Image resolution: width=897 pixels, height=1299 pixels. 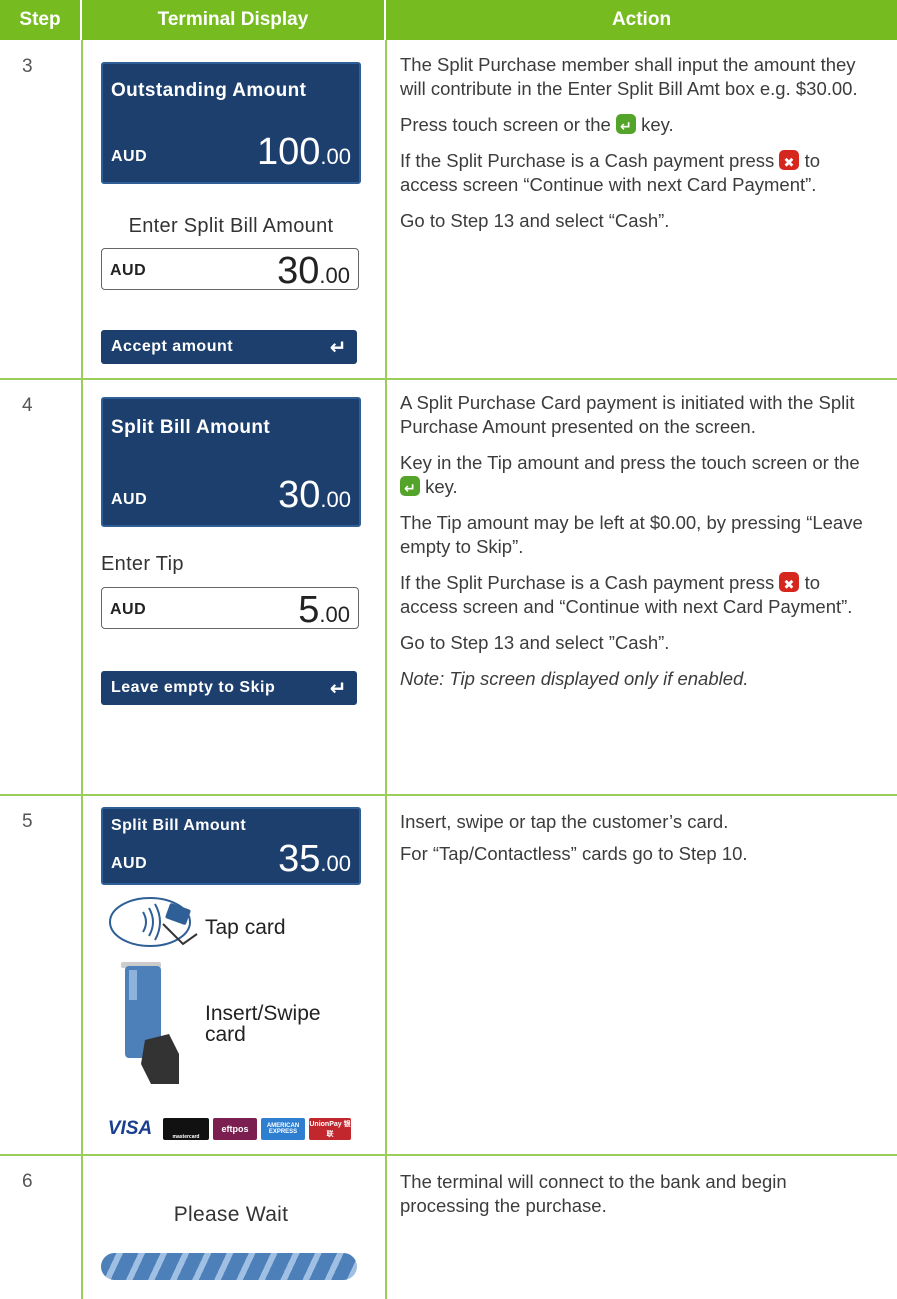 I want to click on leave-empty-skip-button: Leave empty to Skip ↵, so click(x=229, y=688).